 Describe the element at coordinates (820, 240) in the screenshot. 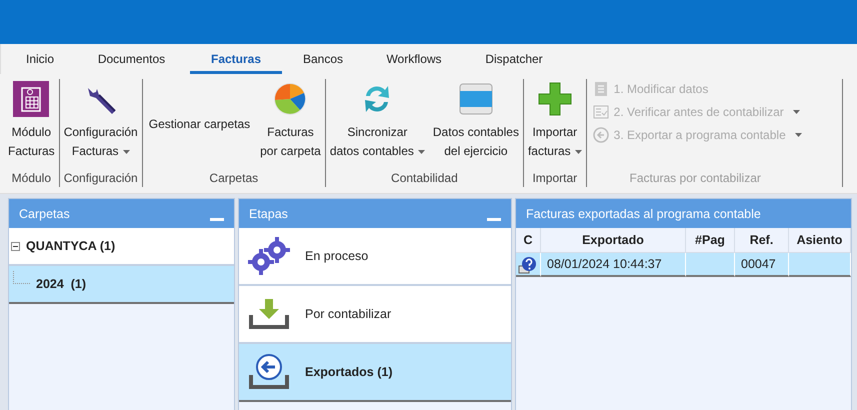

I see `column-header: Asiento` at that location.